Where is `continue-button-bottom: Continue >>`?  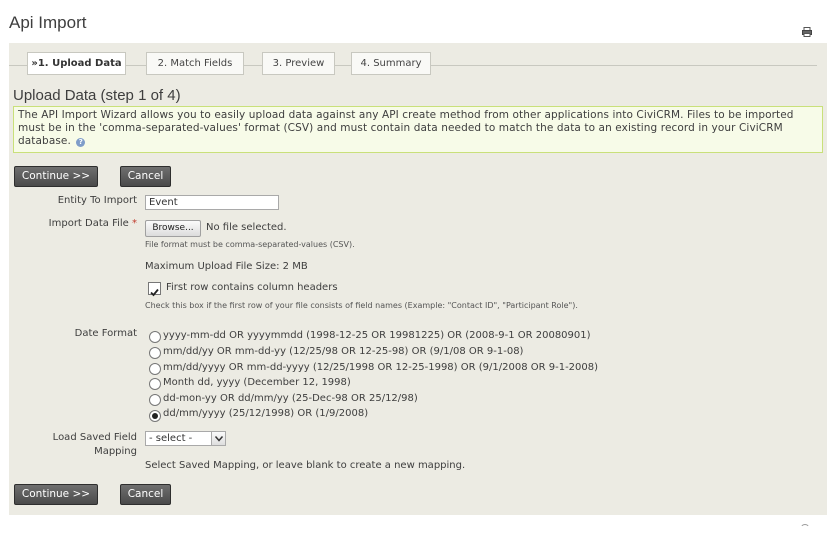
continue-button-bottom: Continue >> is located at coordinates (56, 494).